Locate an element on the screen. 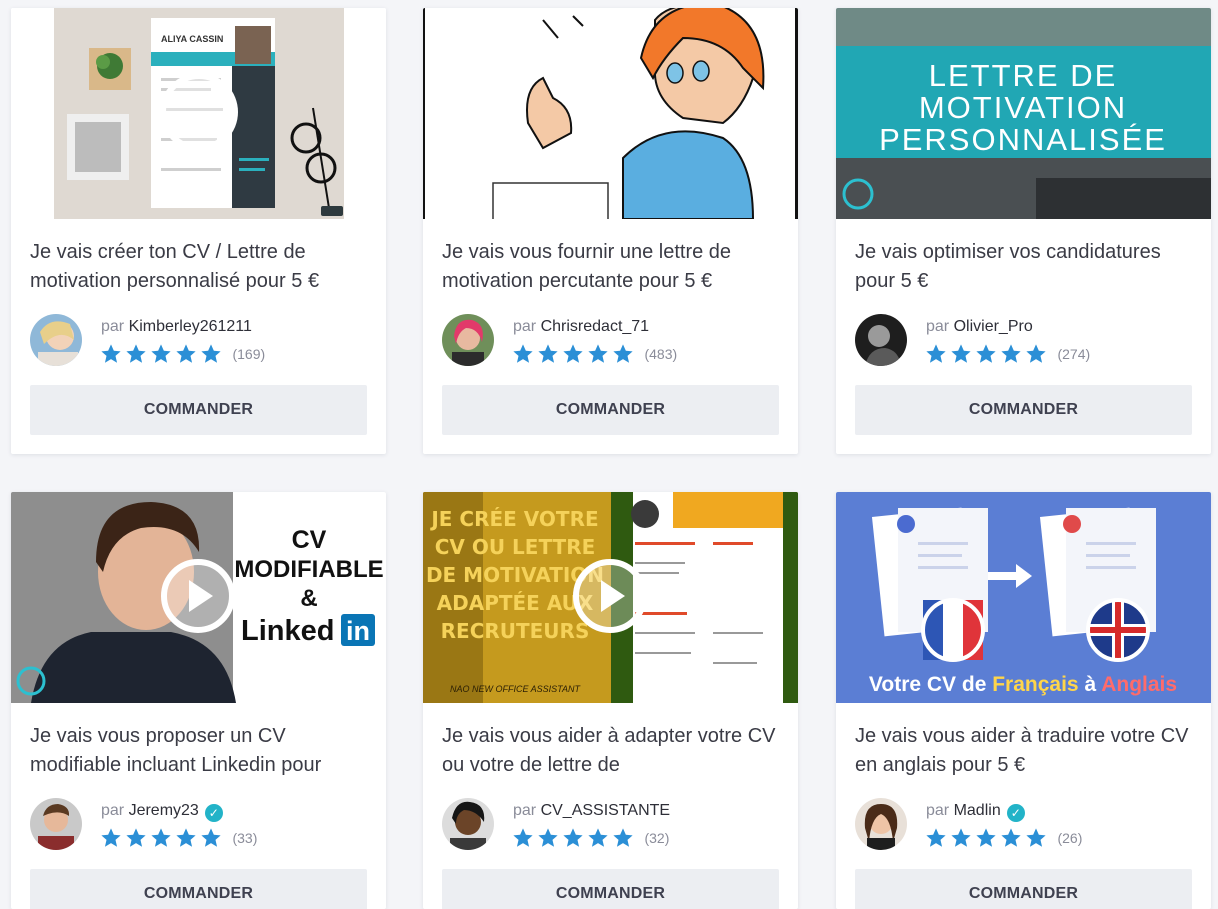 The image size is (1218, 909). thumb-text: MODIFIABLE is located at coordinates (308, 569).